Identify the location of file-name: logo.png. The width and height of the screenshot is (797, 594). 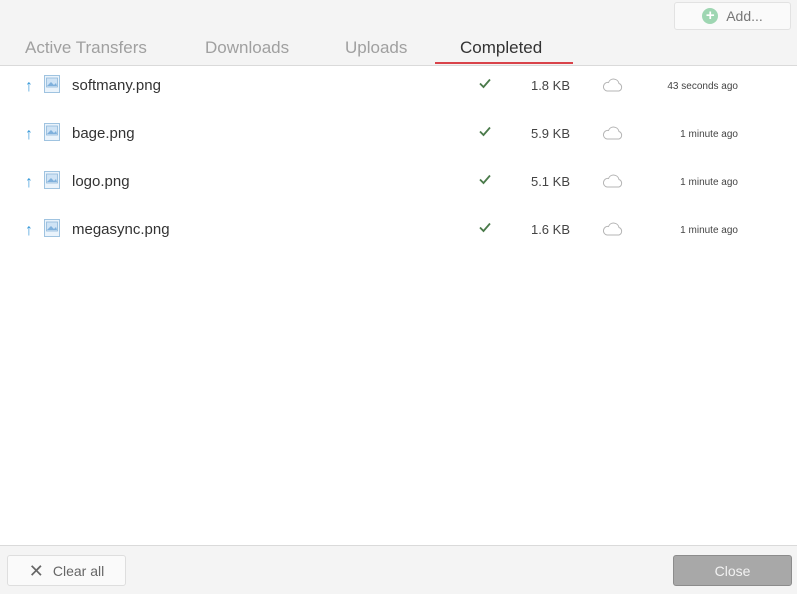
(101, 181).